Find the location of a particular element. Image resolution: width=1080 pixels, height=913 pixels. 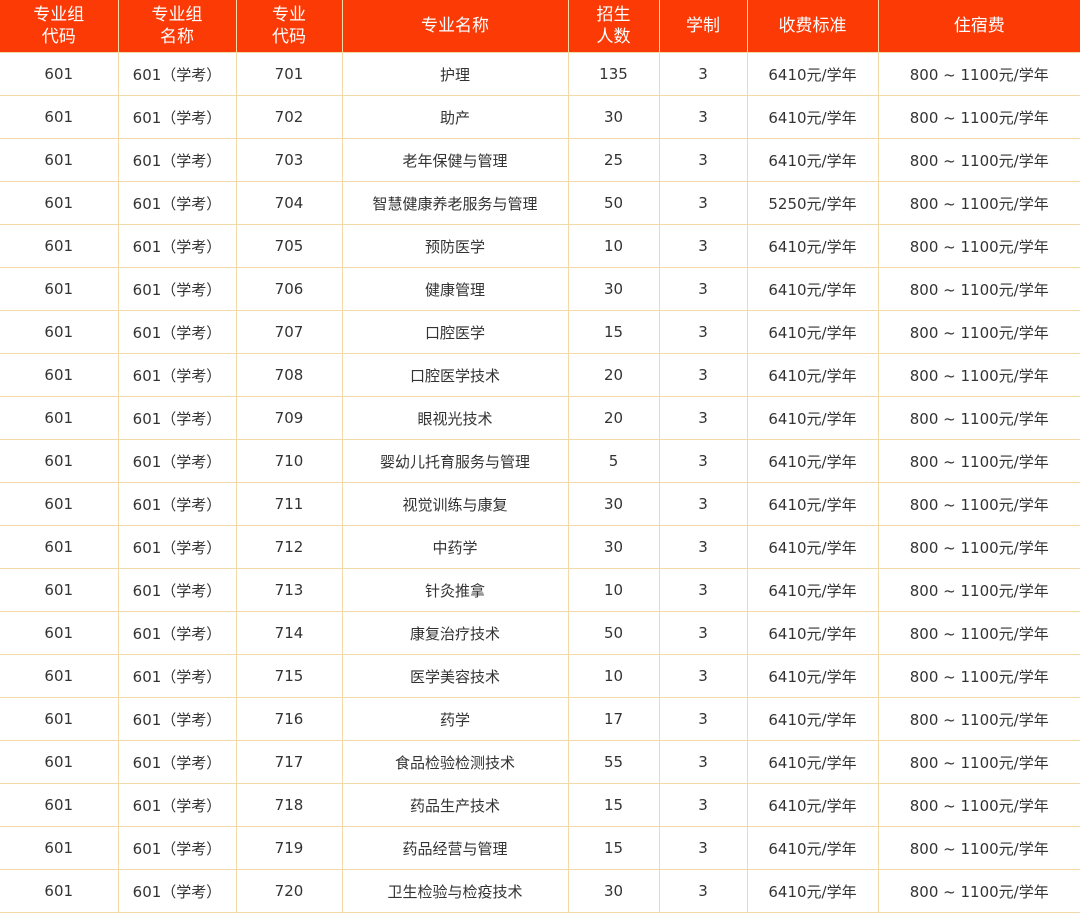

major-code-cell: 704 is located at coordinates (289, 203).